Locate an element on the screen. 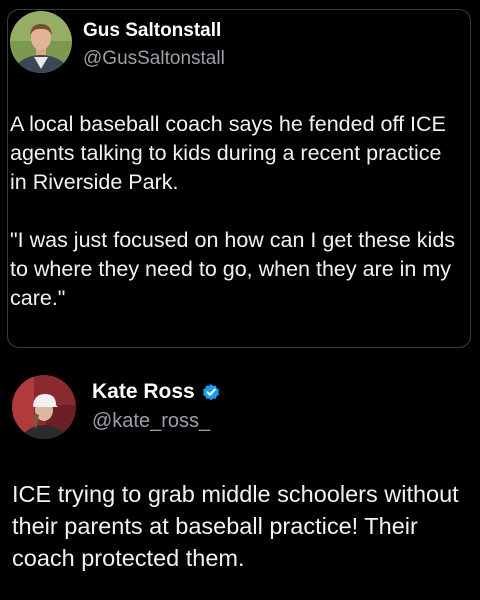 The image size is (480, 600). kate-name-row: Kate Ross is located at coordinates (156, 392).